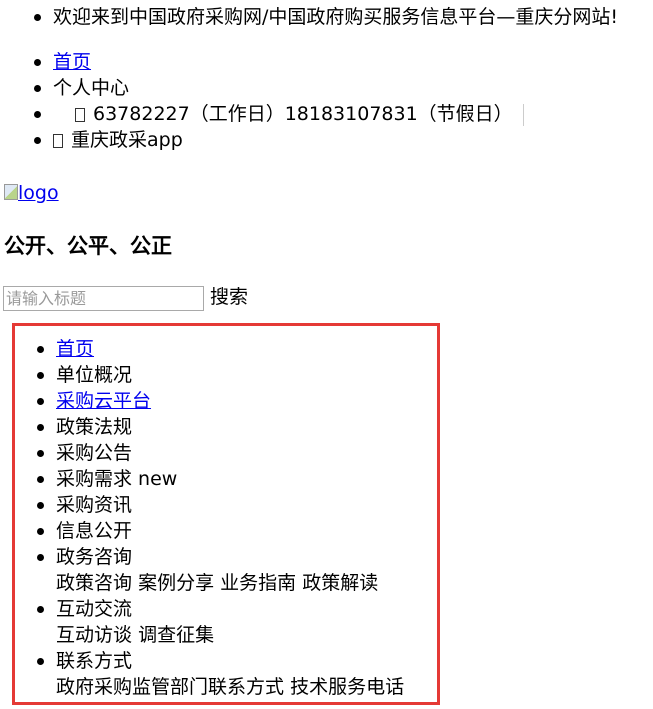  What do you see at coordinates (94, 635) in the screenshot?
I see `submenu-interviews: 互动访谈` at bounding box center [94, 635].